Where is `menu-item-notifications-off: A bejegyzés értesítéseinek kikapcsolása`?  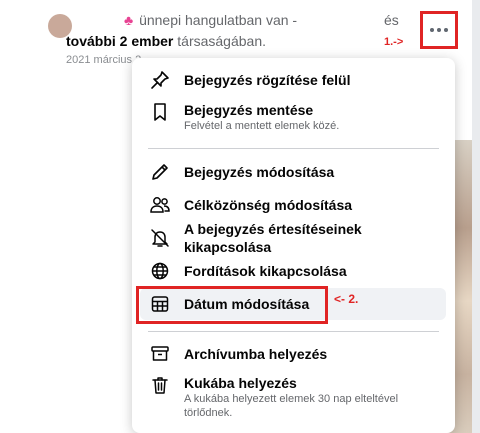 menu-item-notifications-off: A bejegyzés értesítéseinek kikapcsolása is located at coordinates (293, 238).